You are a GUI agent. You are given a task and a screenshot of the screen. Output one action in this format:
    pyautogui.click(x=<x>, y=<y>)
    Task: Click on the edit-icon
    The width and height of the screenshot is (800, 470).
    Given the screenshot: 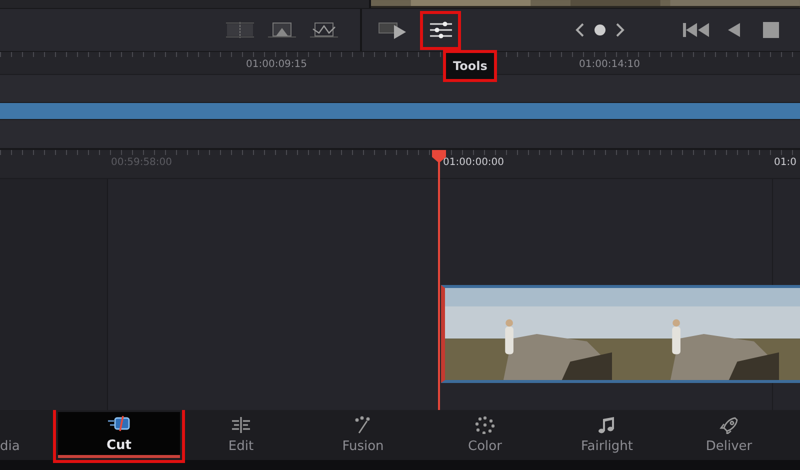 What is the action you would take?
    pyautogui.click(x=241, y=425)
    